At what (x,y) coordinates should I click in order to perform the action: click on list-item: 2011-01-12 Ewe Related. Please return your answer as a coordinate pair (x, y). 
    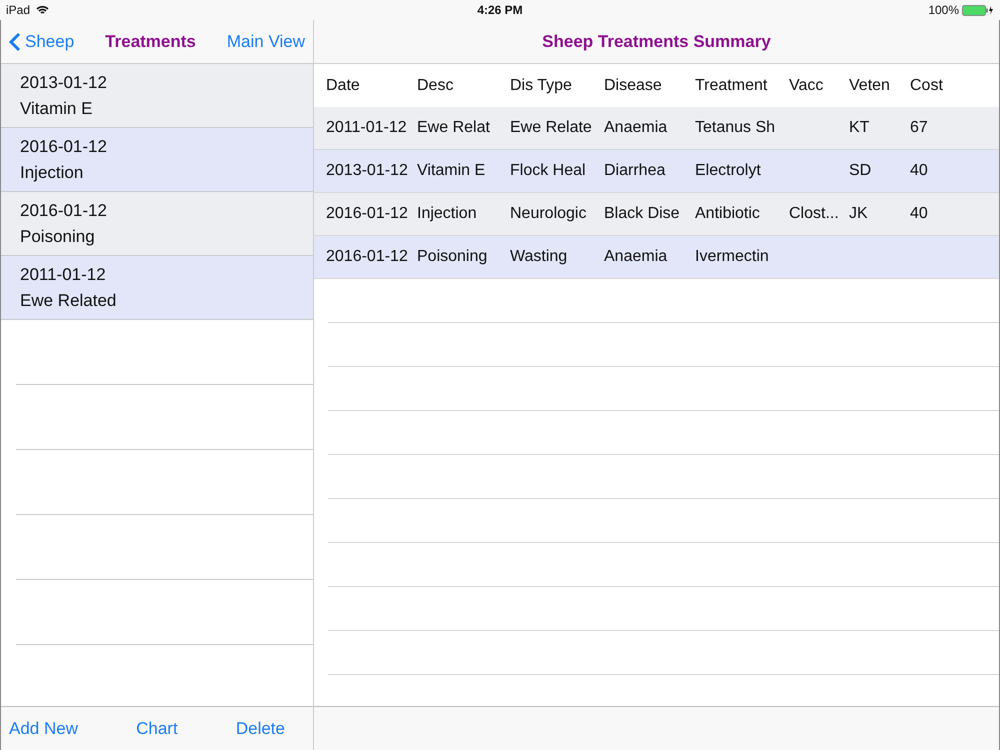
    Looking at the image, I should click on (157, 288).